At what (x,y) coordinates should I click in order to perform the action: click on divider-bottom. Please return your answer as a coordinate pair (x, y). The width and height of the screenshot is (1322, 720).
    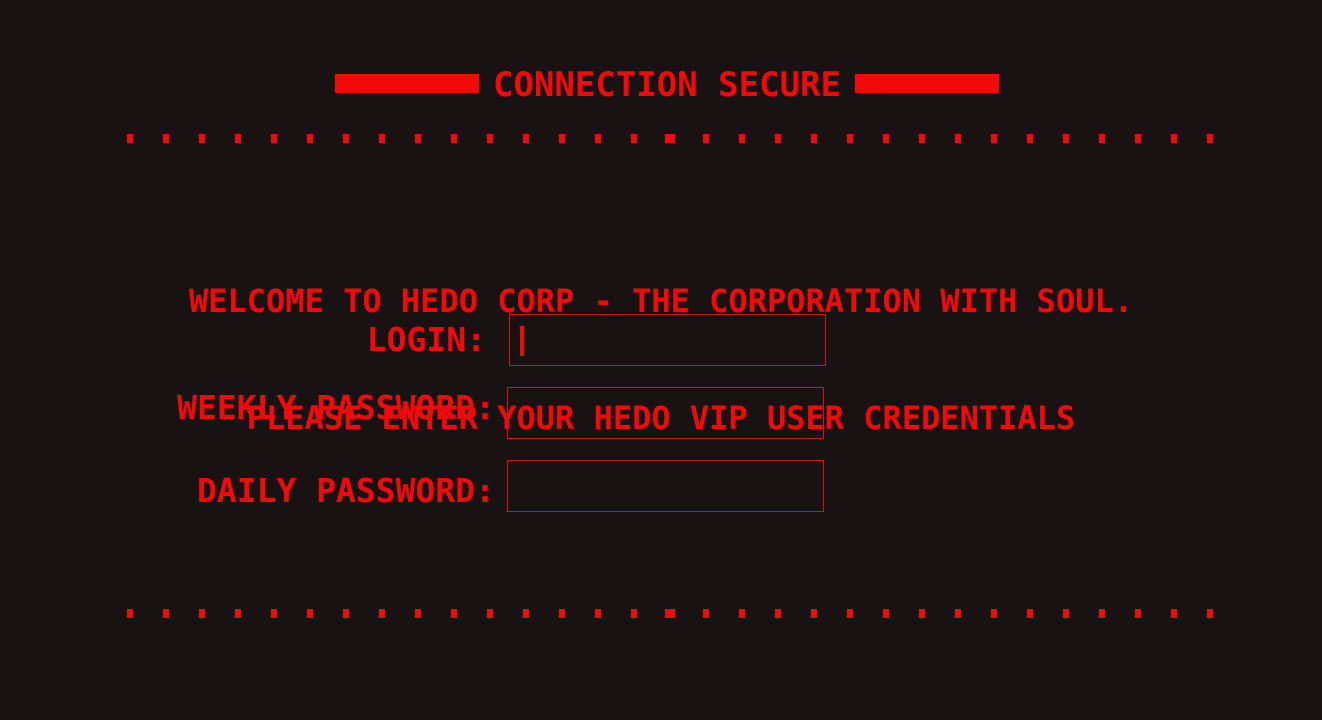
    Looking at the image, I should click on (661, 614).